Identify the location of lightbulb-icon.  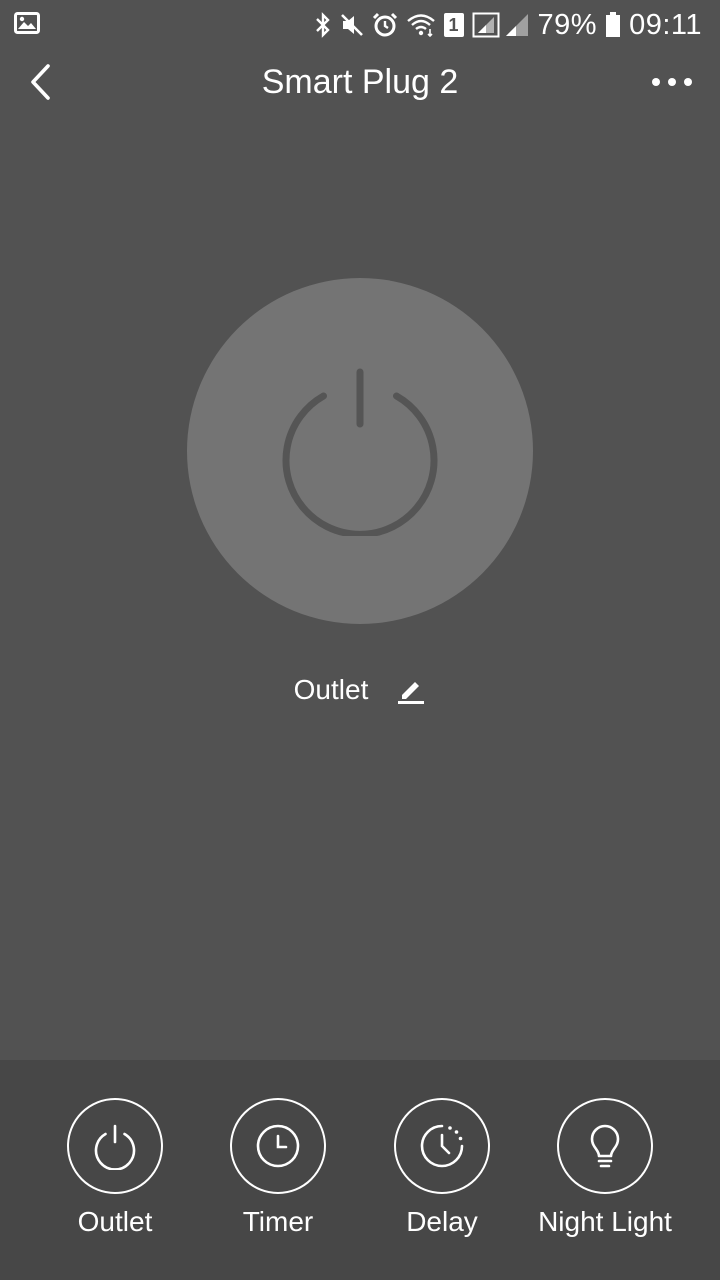
(605, 1146).